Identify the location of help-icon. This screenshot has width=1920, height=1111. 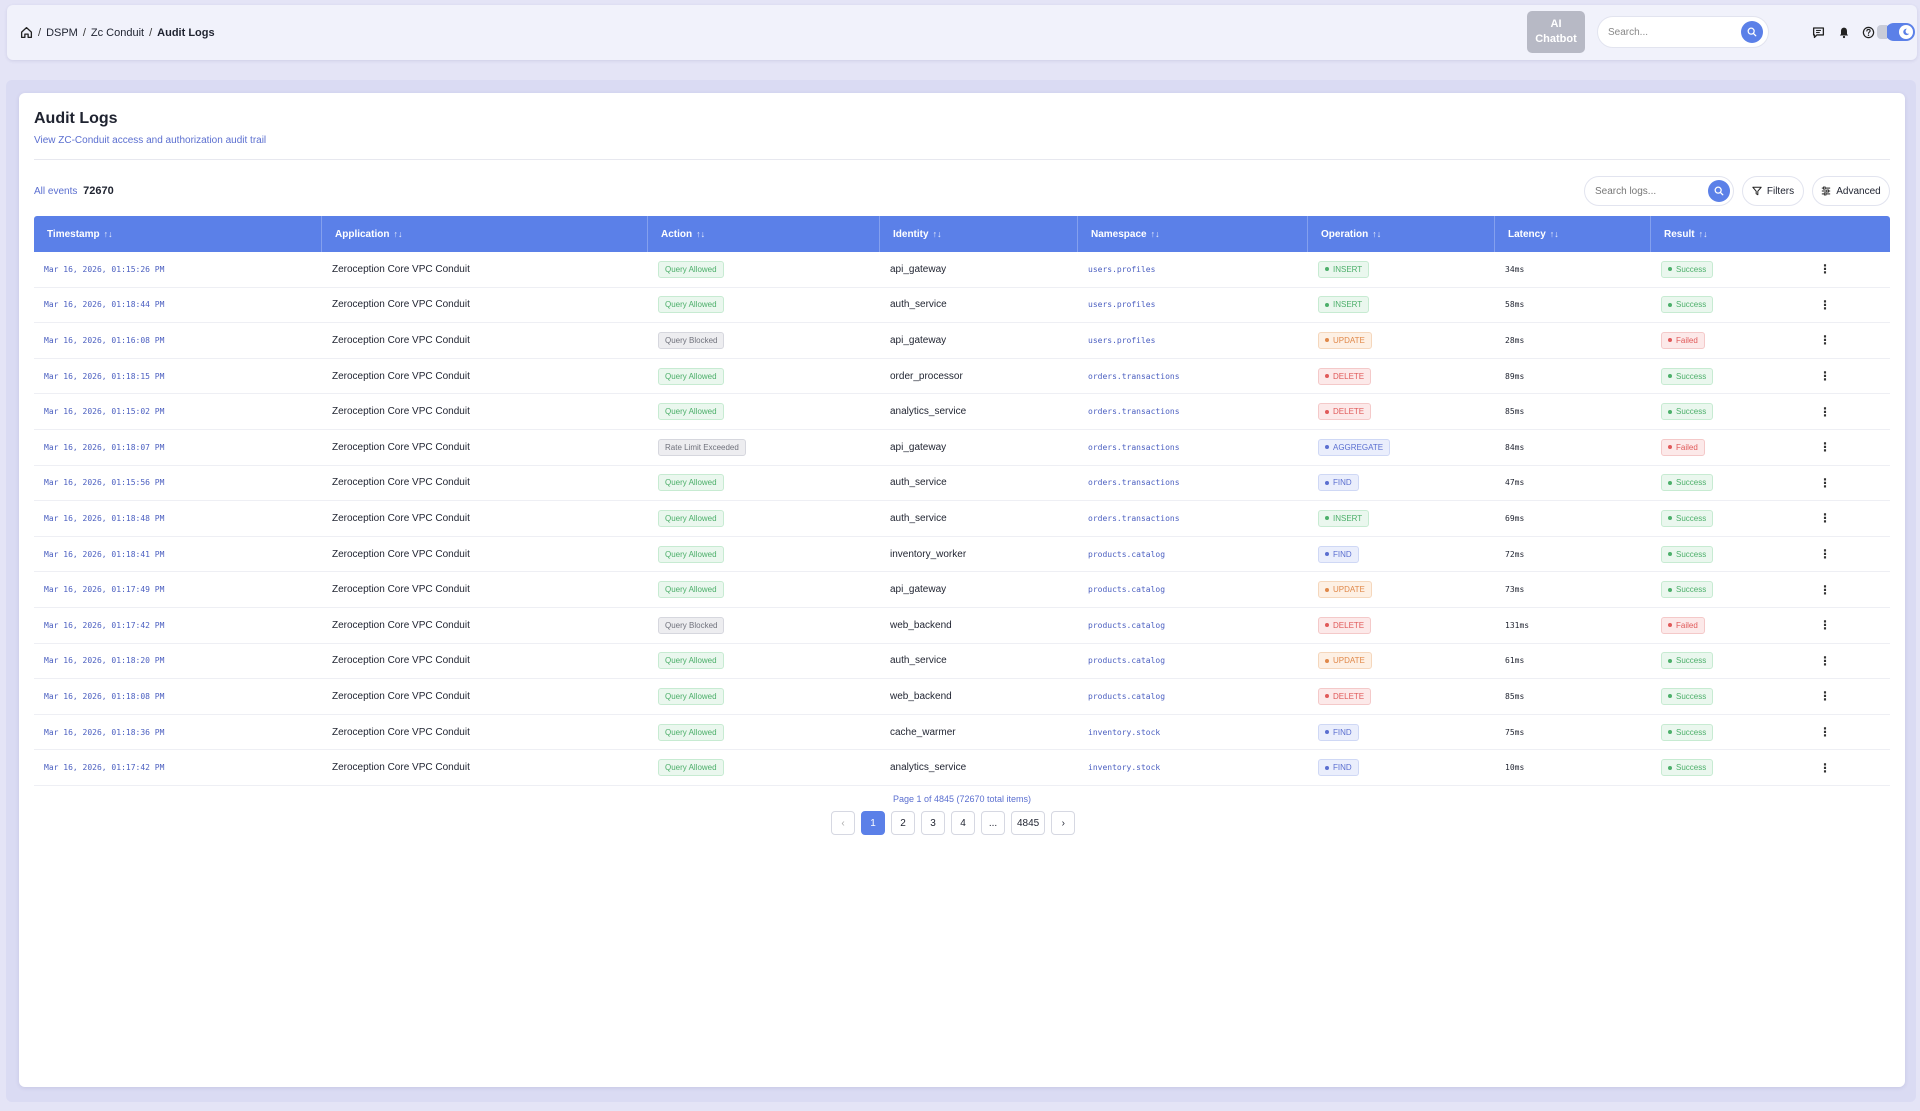
(1868, 32).